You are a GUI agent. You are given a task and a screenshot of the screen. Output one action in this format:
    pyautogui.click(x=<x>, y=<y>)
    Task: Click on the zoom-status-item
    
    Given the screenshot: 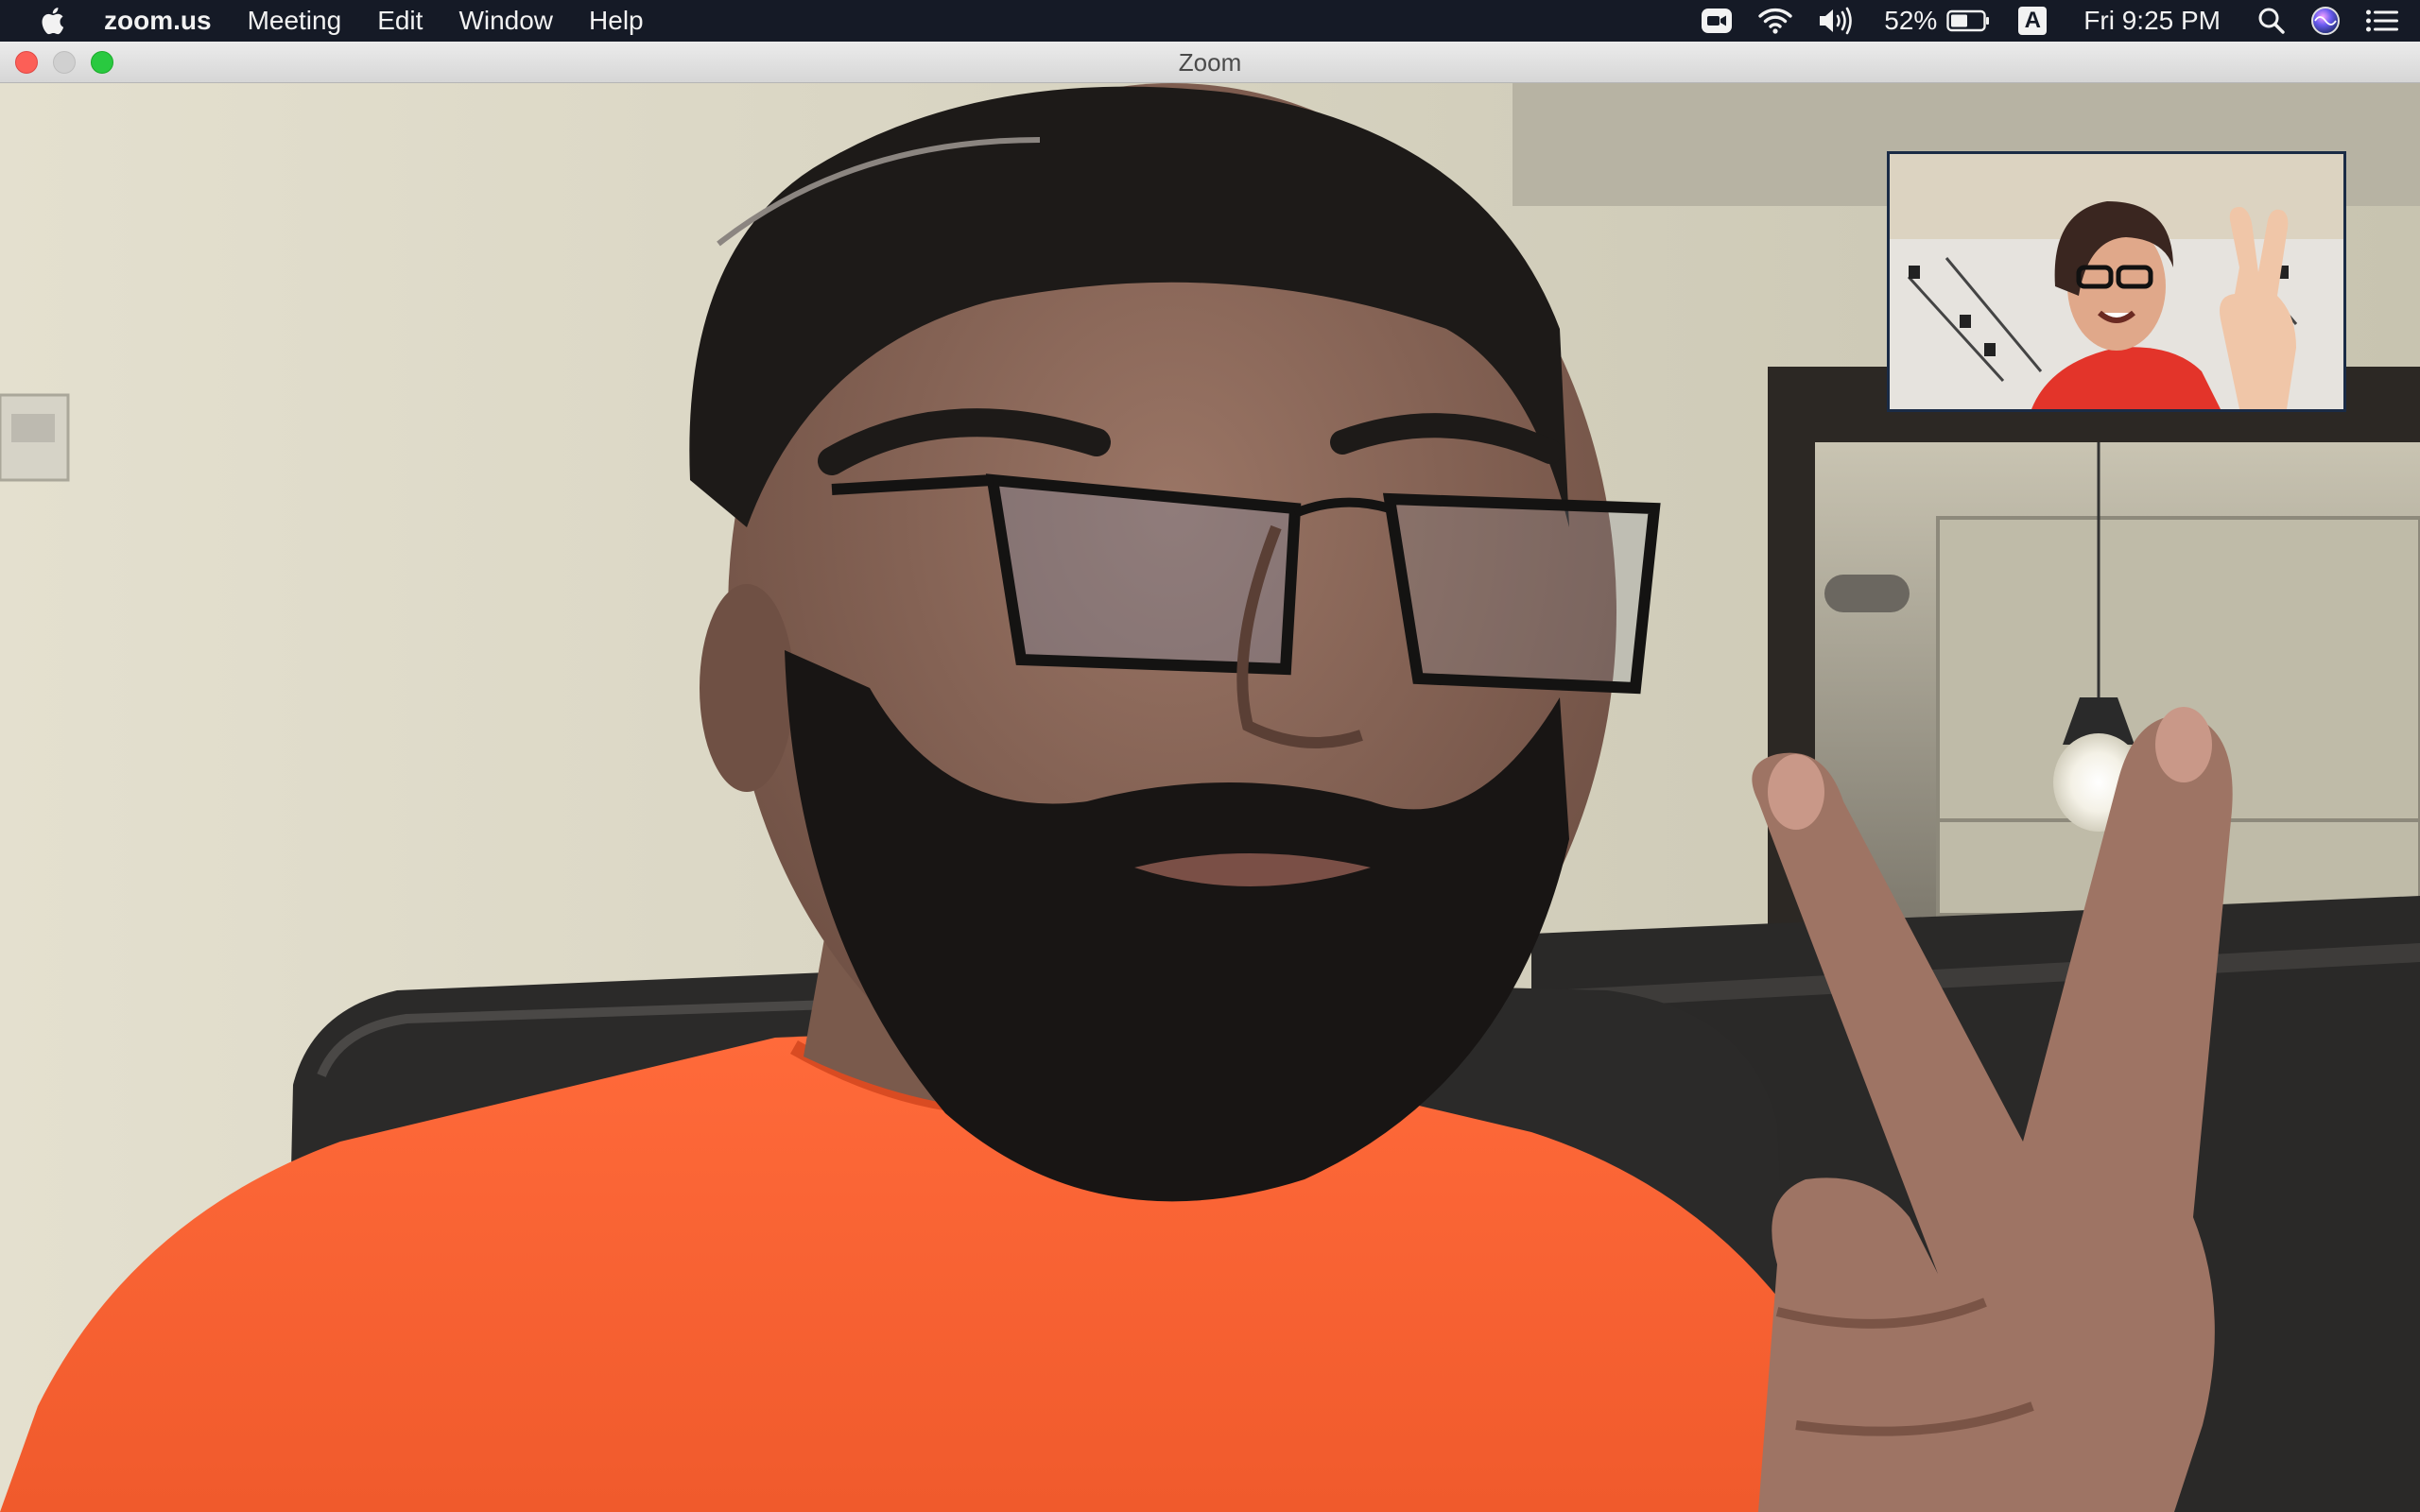 What is the action you would take?
    pyautogui.click(x=1716, y=21)
    